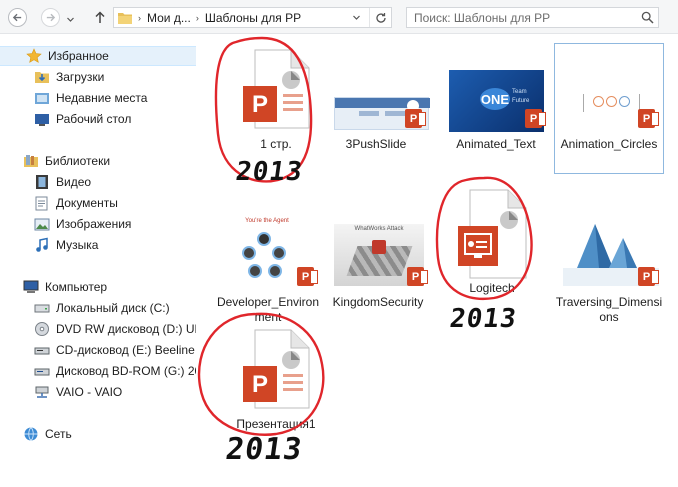  I want to click on sidebar-item-label: DVD RW дисковод (D:) UN, so click(126, 329).